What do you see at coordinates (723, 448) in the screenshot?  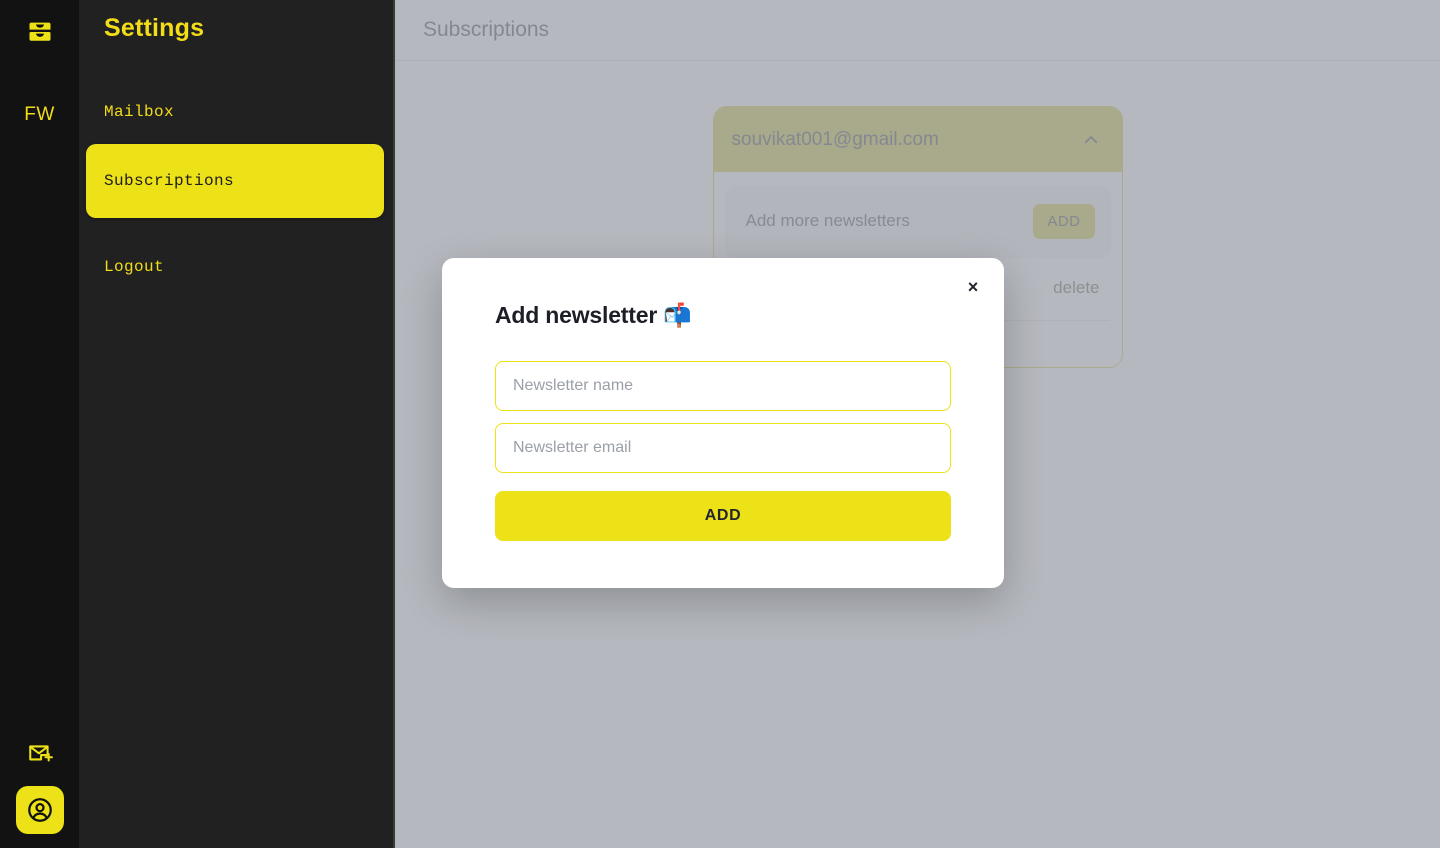 I see `newsletter-email-input` at bounding box center [723, 448].